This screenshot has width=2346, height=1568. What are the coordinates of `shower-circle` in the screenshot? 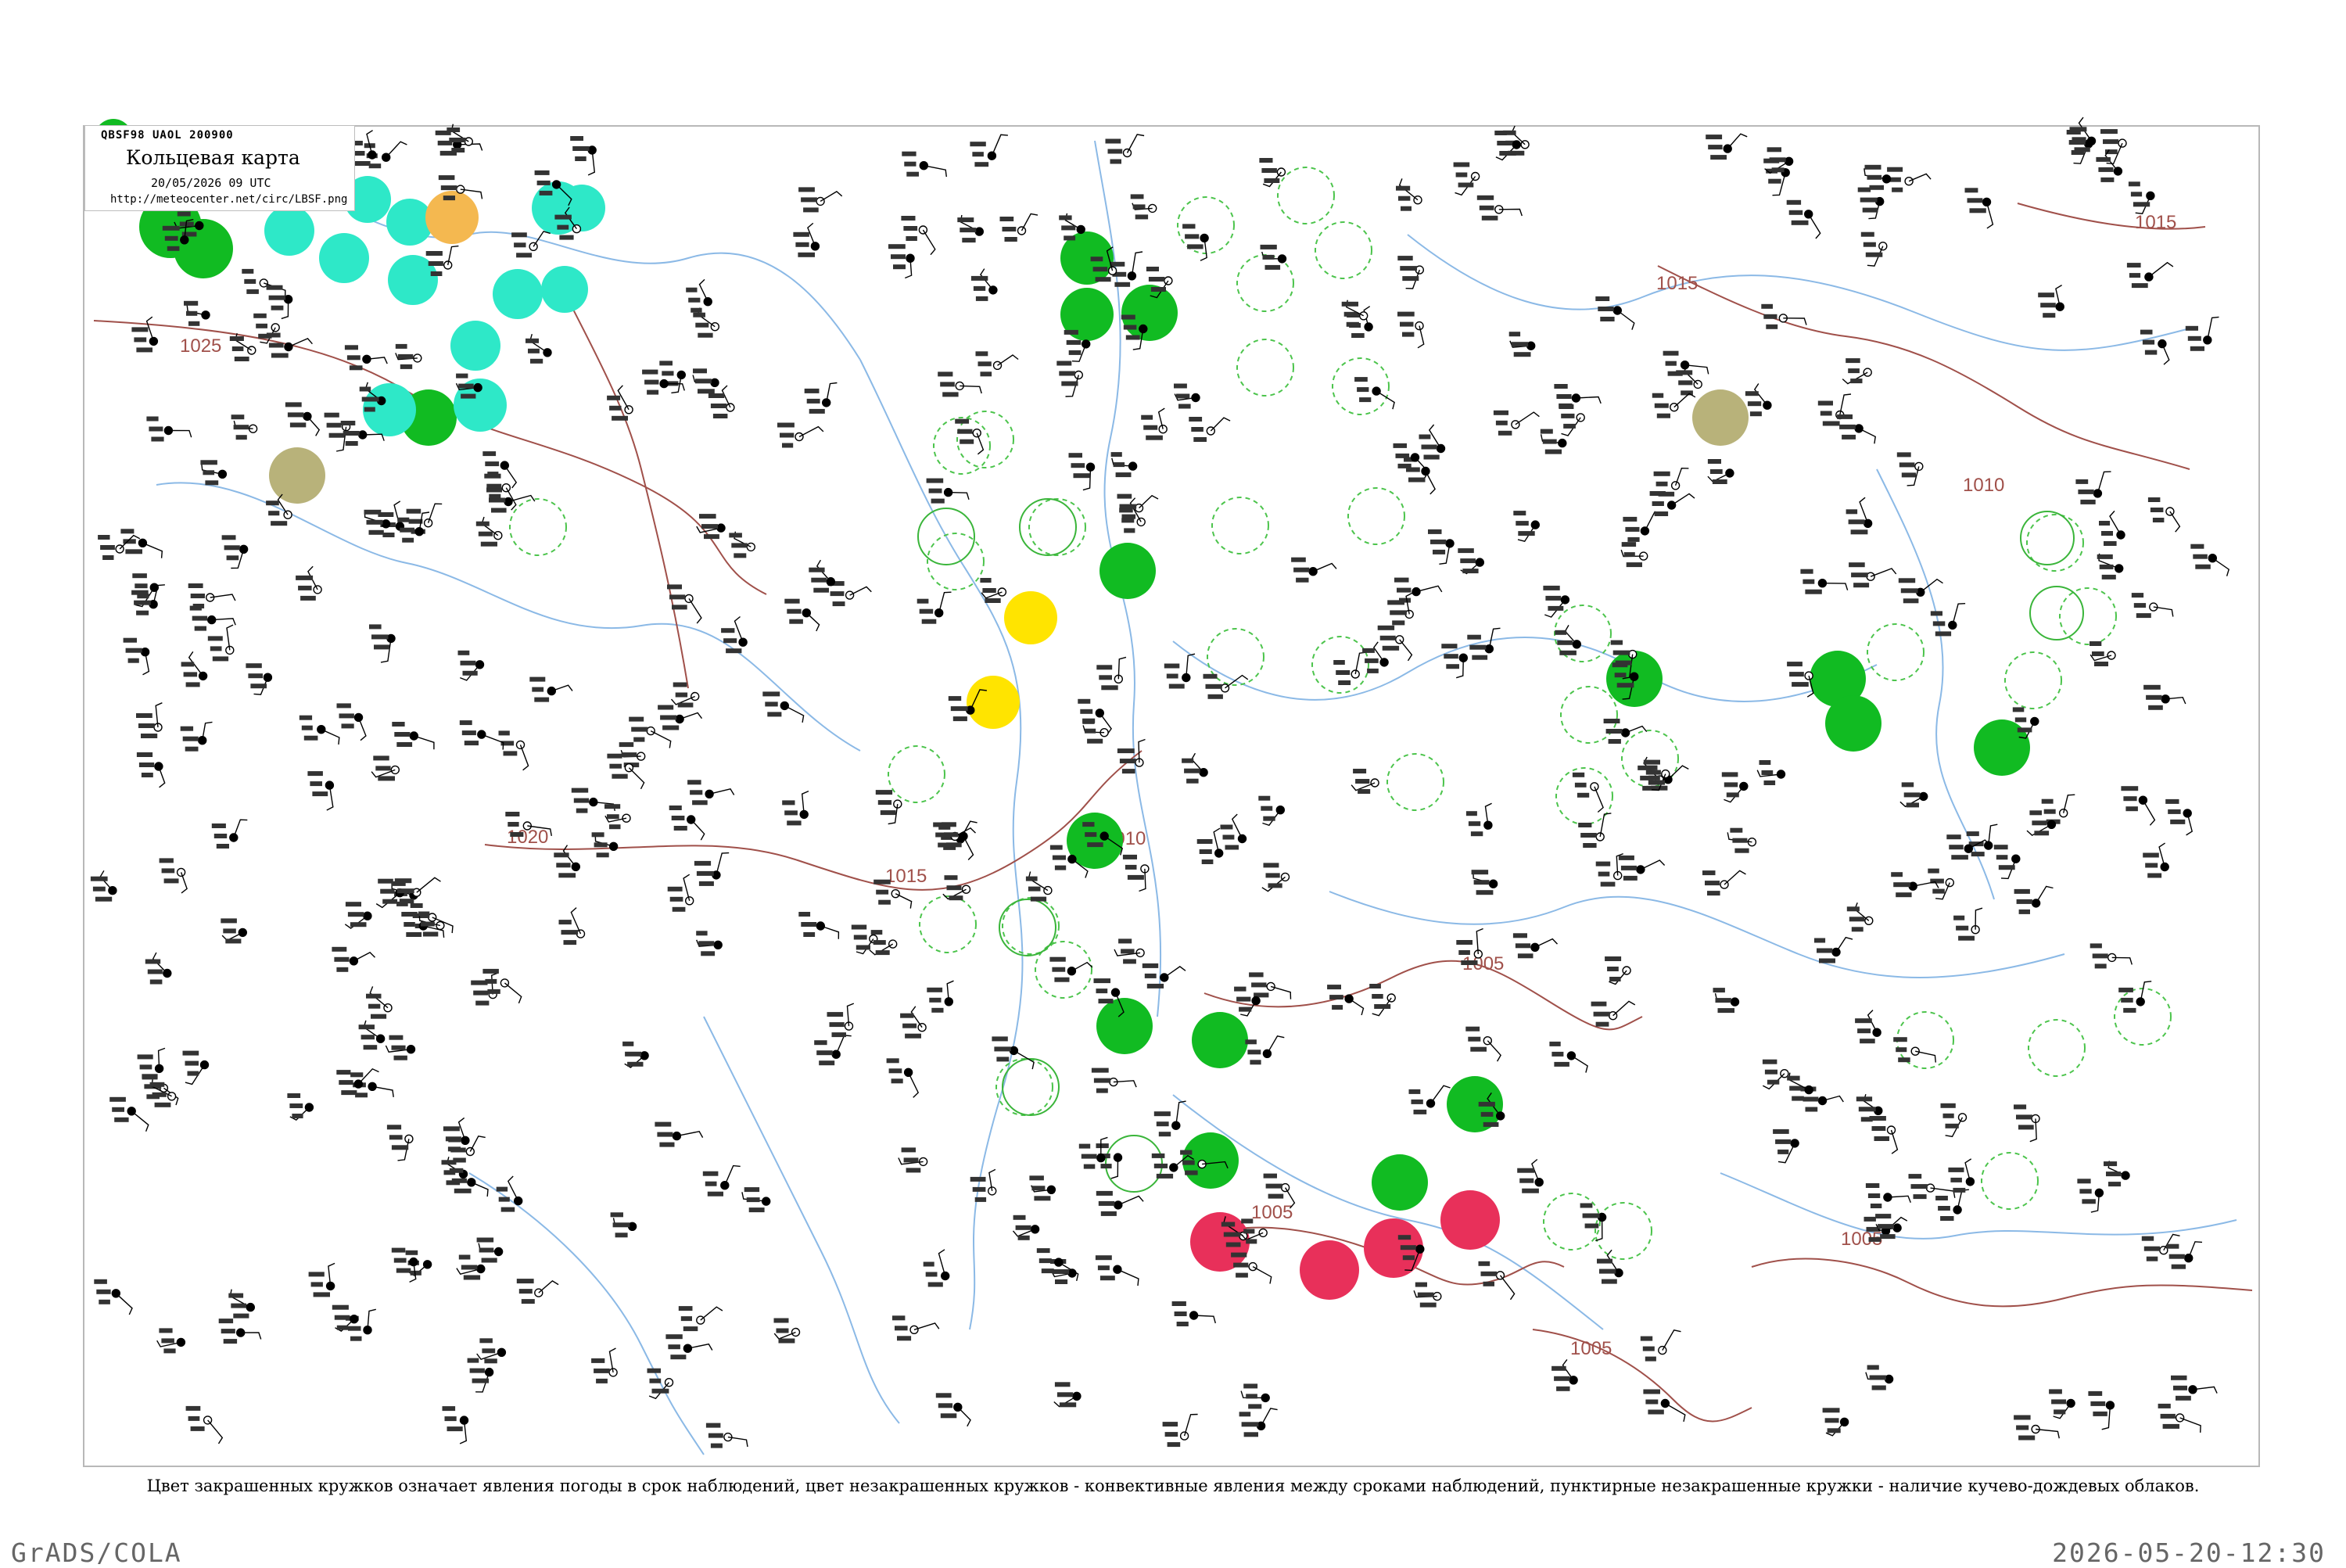 It's located at (344, 258).